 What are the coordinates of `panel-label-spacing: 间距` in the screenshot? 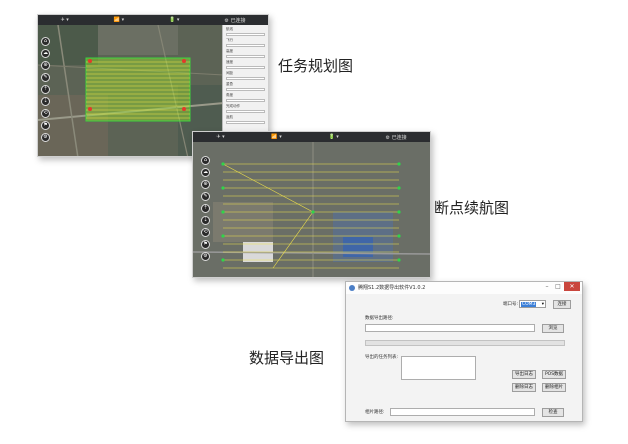 It's located at (229, 73).